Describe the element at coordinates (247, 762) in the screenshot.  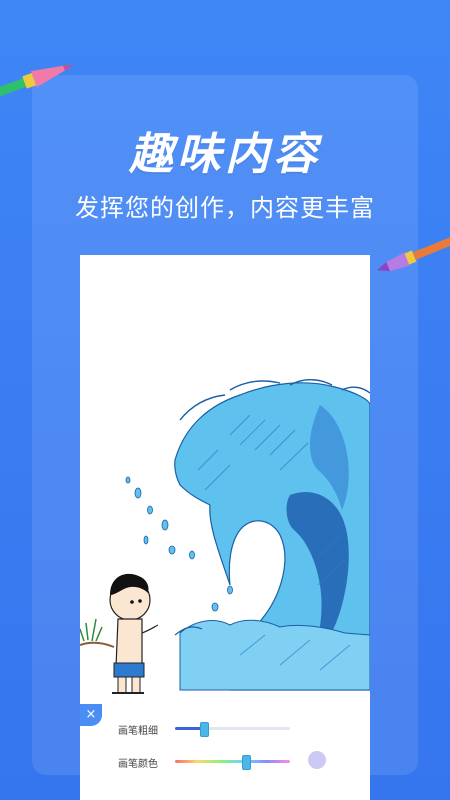
I see `brush-color-thumb` at that location.